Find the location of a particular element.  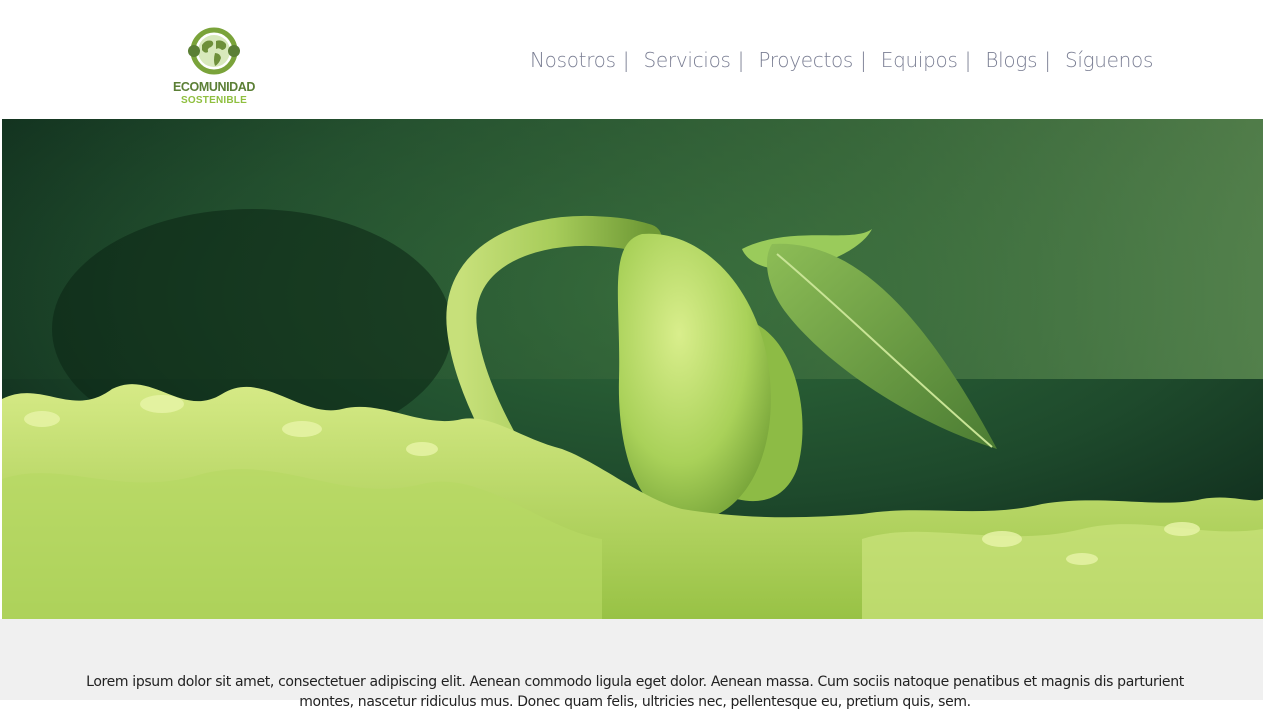

brand-name-line2: SOSTENIBLE is located at coordinates (214, 100).